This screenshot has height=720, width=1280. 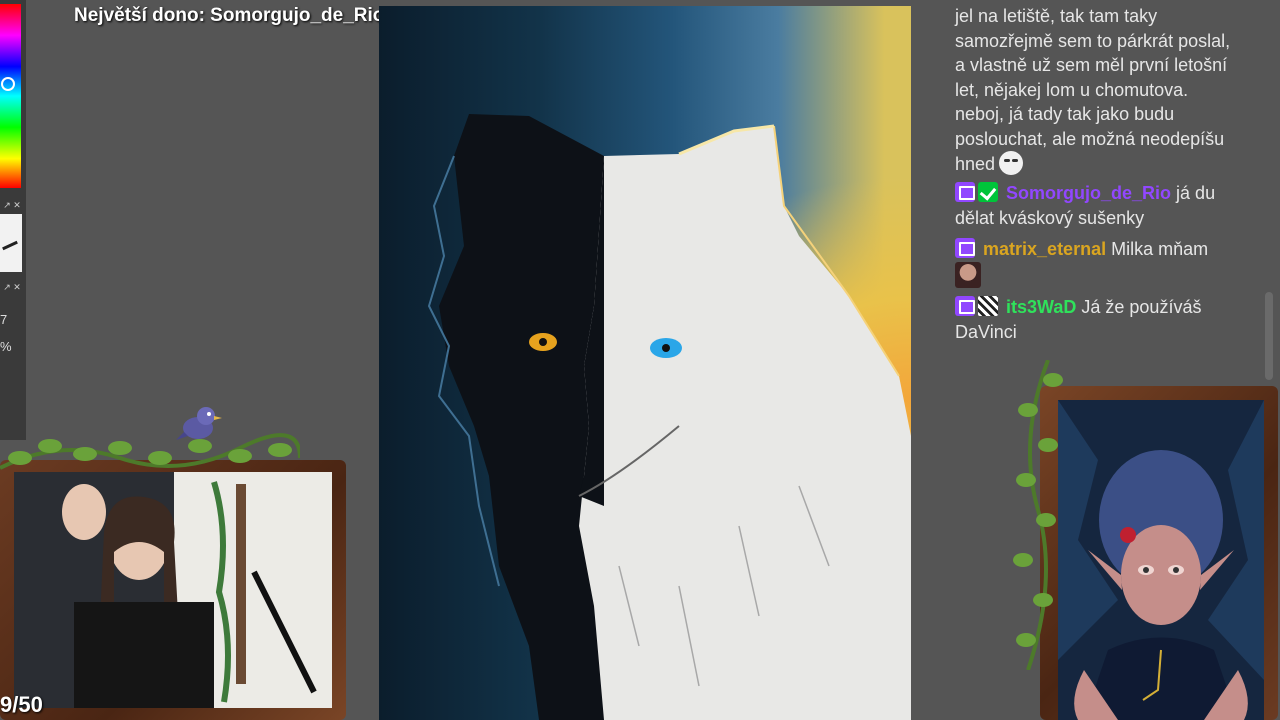 What do you see at coordinates (1090, 138) in the screenshot?
I see `chat-text: poslouchat, ale možná neodepíšu` at bounding box center [1090, 138].